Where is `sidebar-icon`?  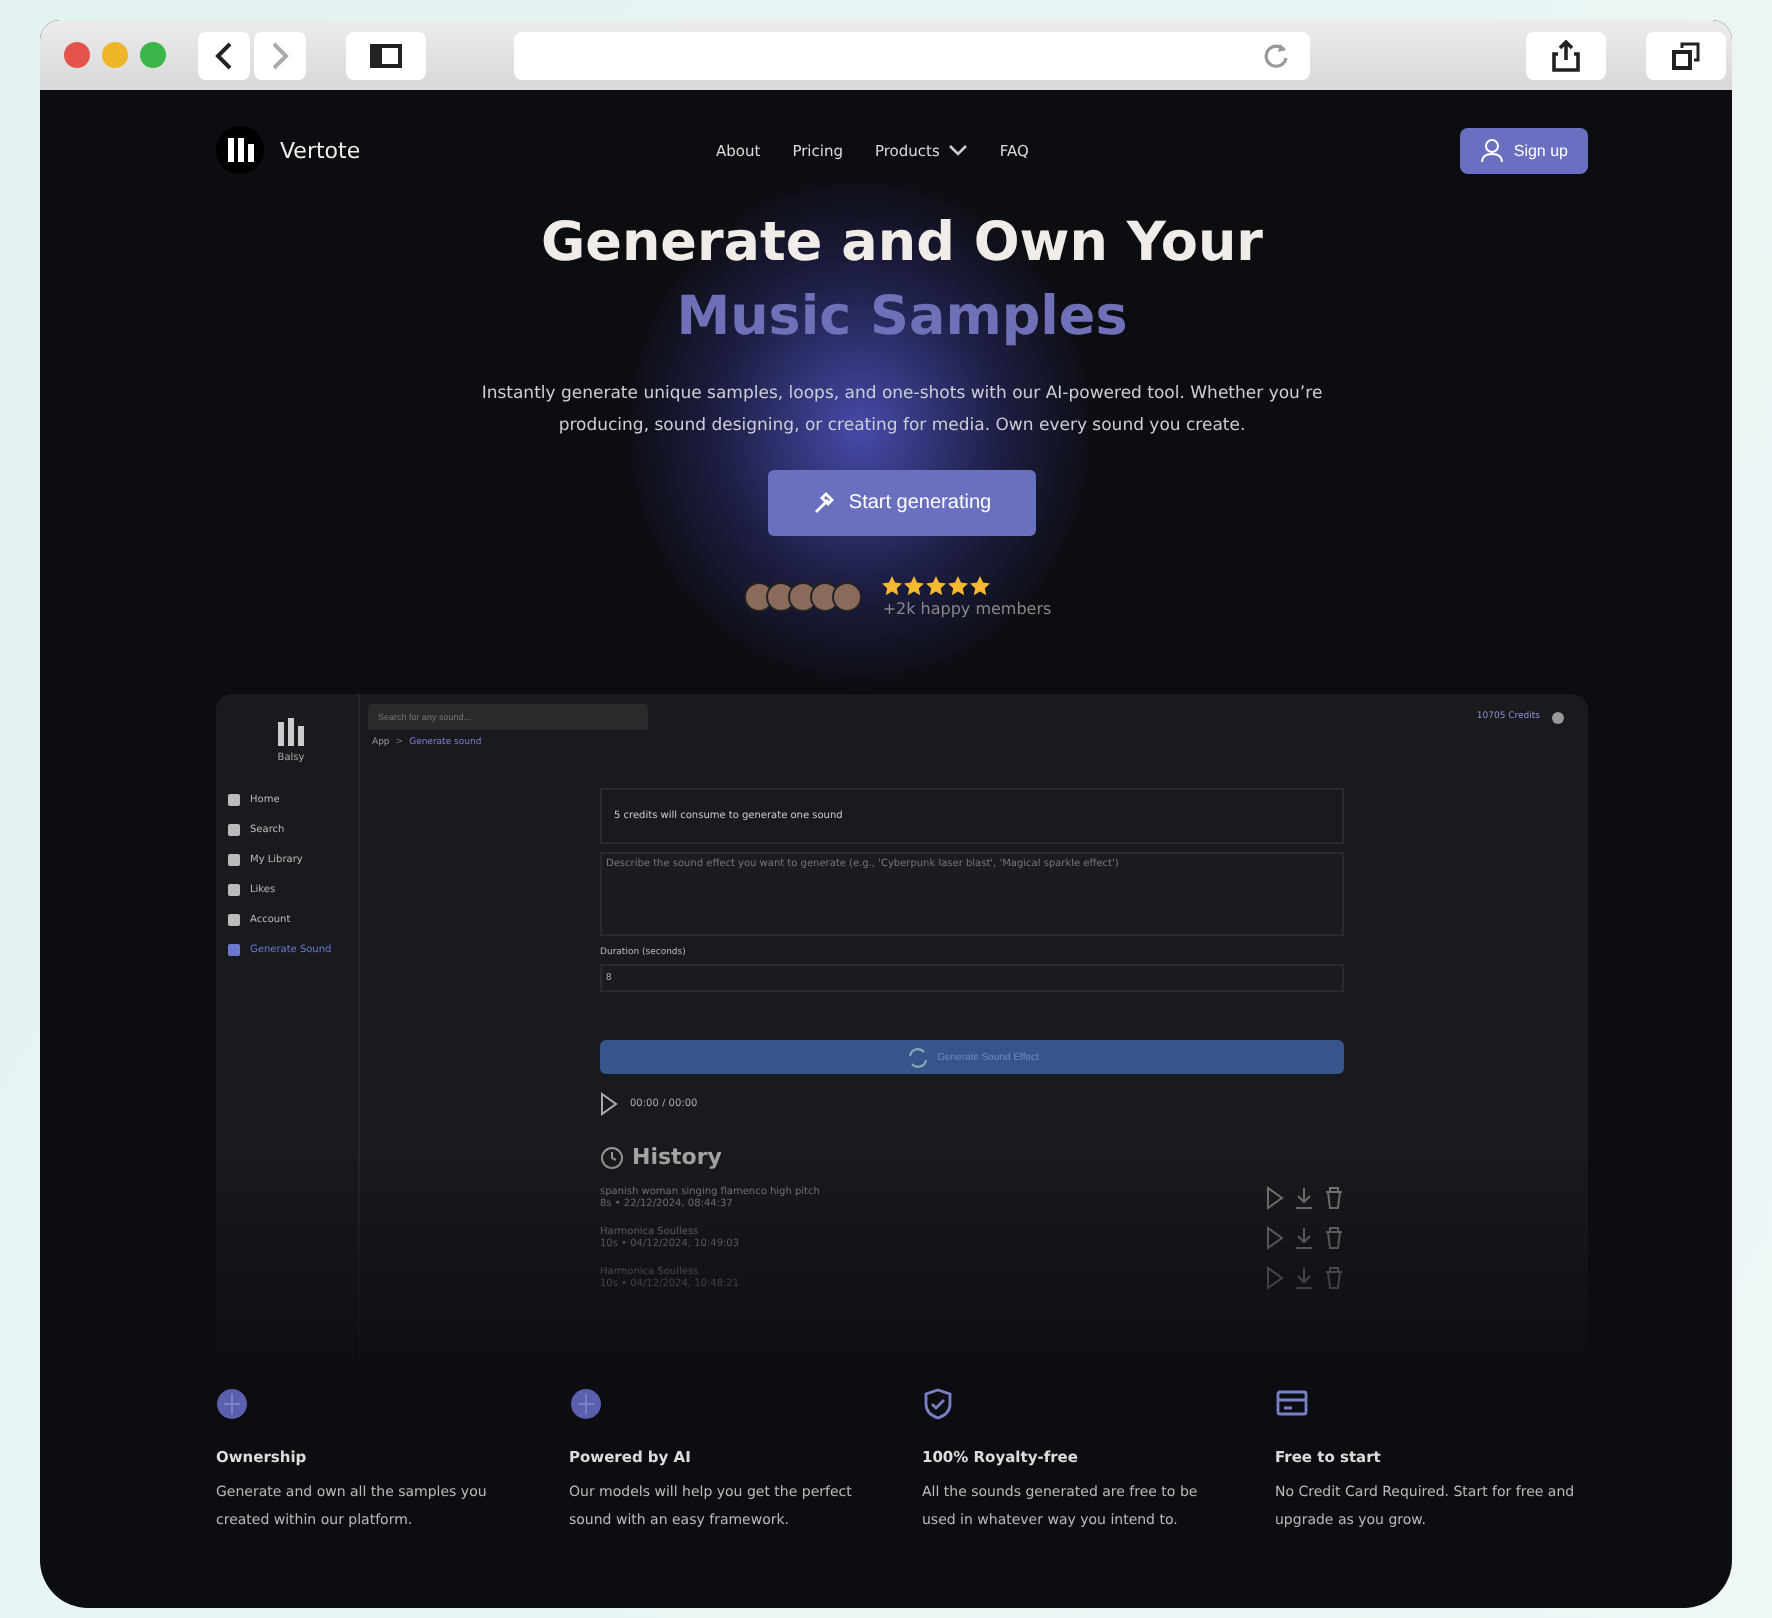
sidebar-icon is located at coordinates (386, 55).